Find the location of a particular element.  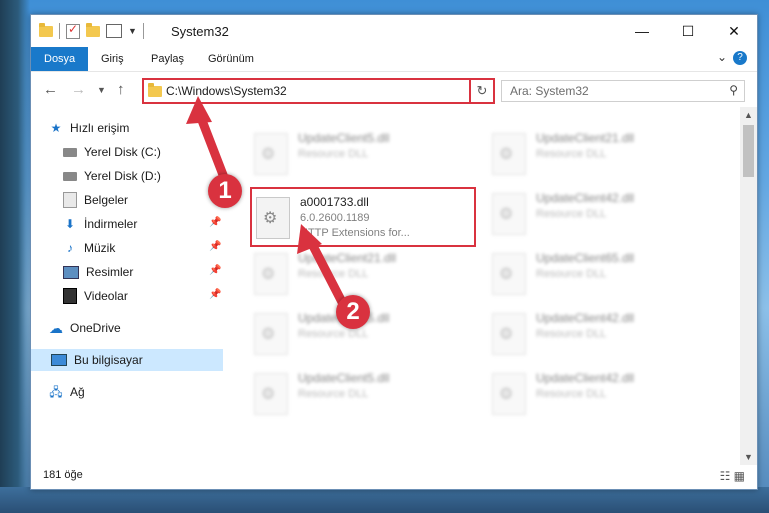

nav-item-this-pc: Bu bilgisayar is located at coordinates (127, 360).